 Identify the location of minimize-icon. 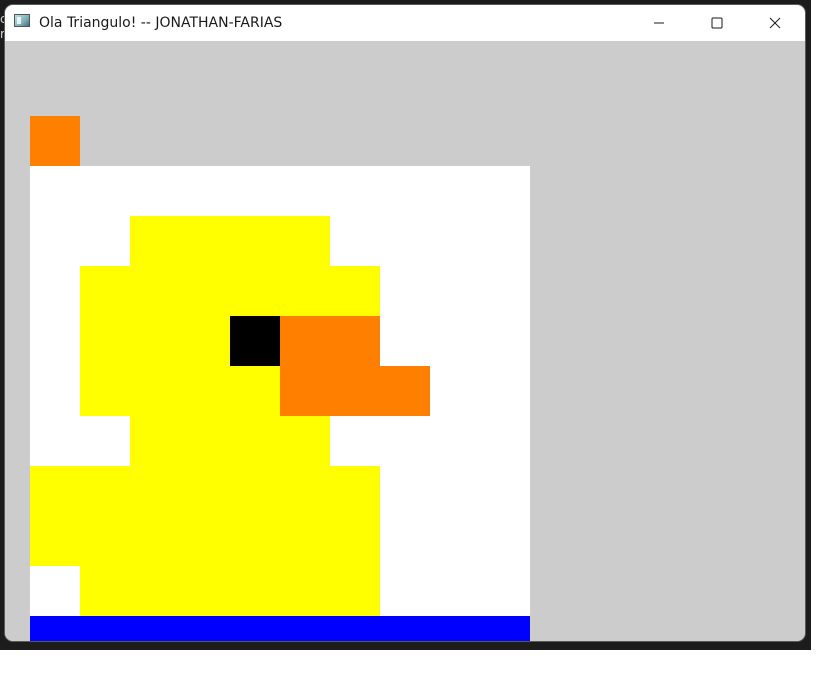
(659, 23).